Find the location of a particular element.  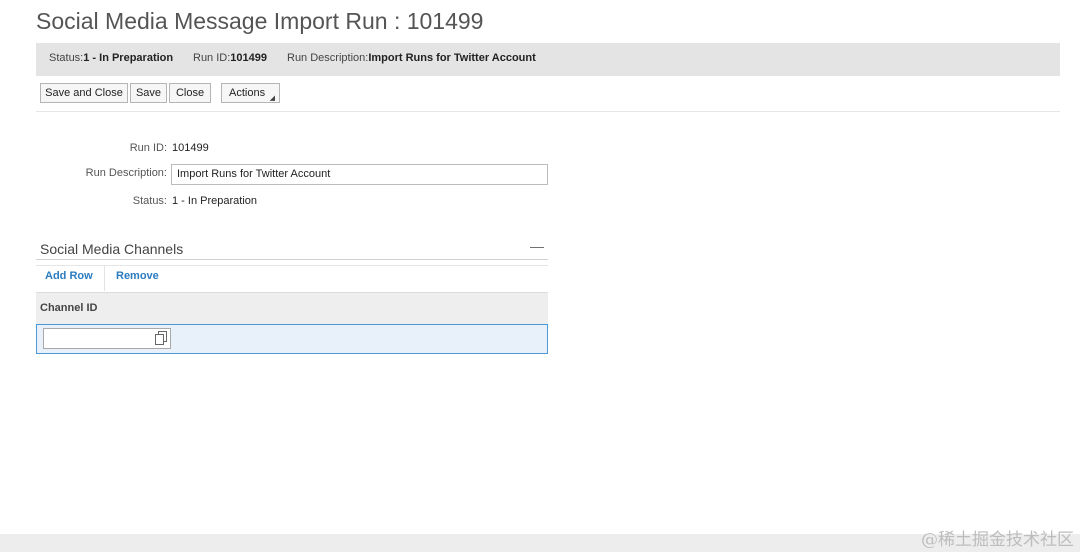

remove-button: Remove is located at coordinates (137, 276).